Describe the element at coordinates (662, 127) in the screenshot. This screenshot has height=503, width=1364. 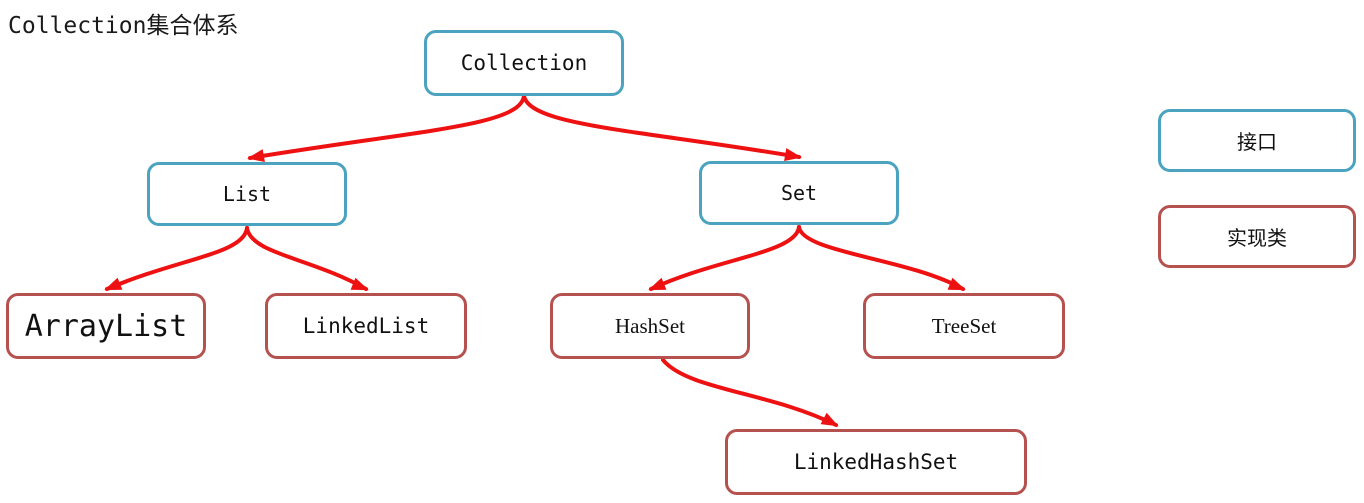
I see `edge-collection-to-set` at that location.